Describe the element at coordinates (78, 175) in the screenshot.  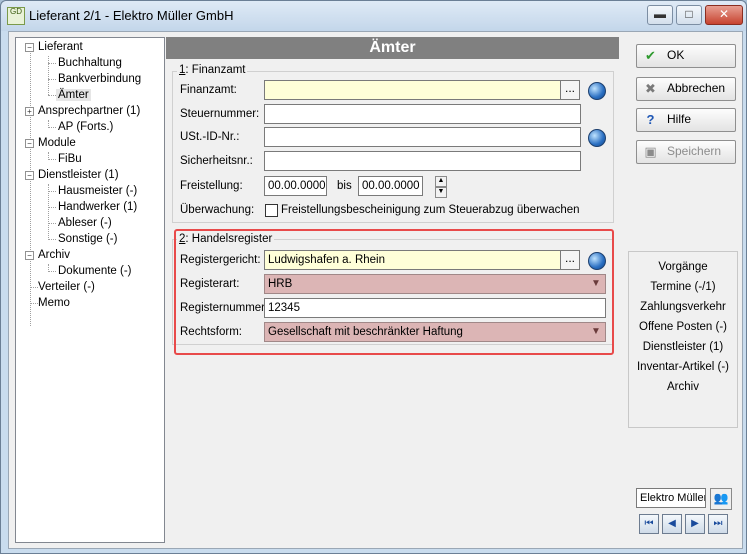
I see `tree-item-dienstleister: Dienstleister (1)` at that location.